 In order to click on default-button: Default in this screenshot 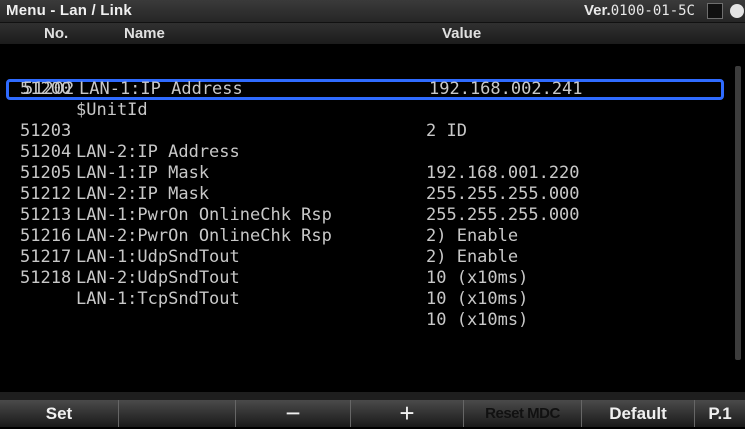, I will do `click(638, 413)`.